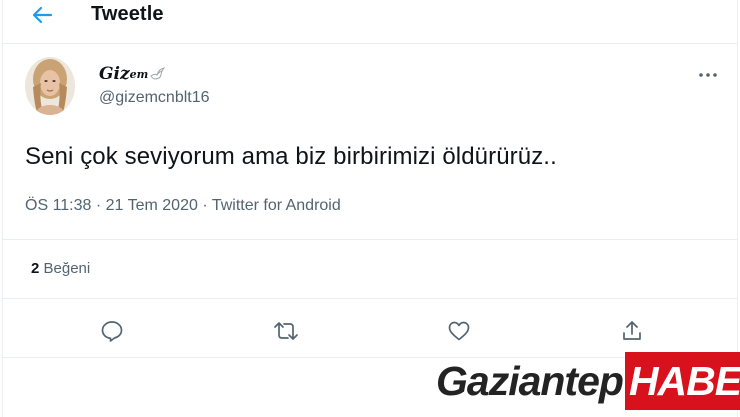  Describe the element at coordinates (58, 205) in the screenshot. I see `tweet-time: ÖS 11:38` at that location.